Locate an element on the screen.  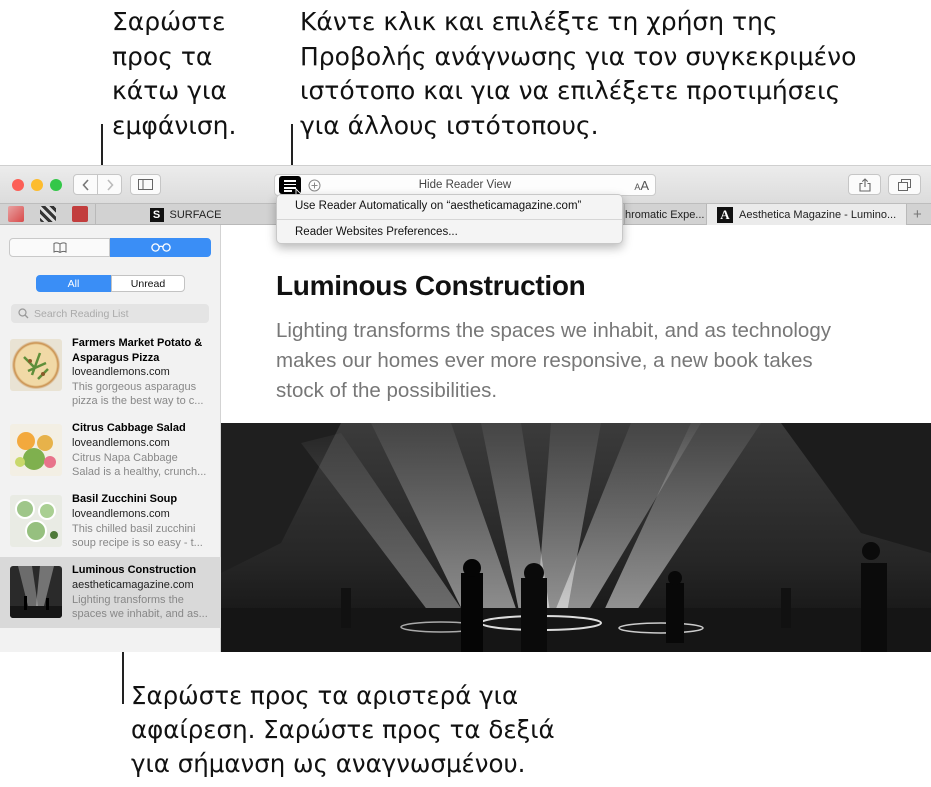
thumbnail-salad is located at coordinates (36, 450).